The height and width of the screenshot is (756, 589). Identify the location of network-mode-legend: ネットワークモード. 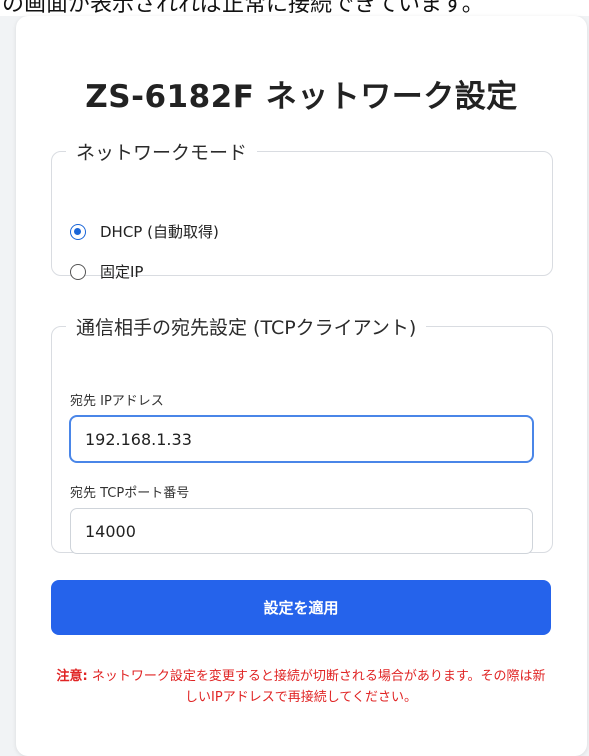
(162, 153).